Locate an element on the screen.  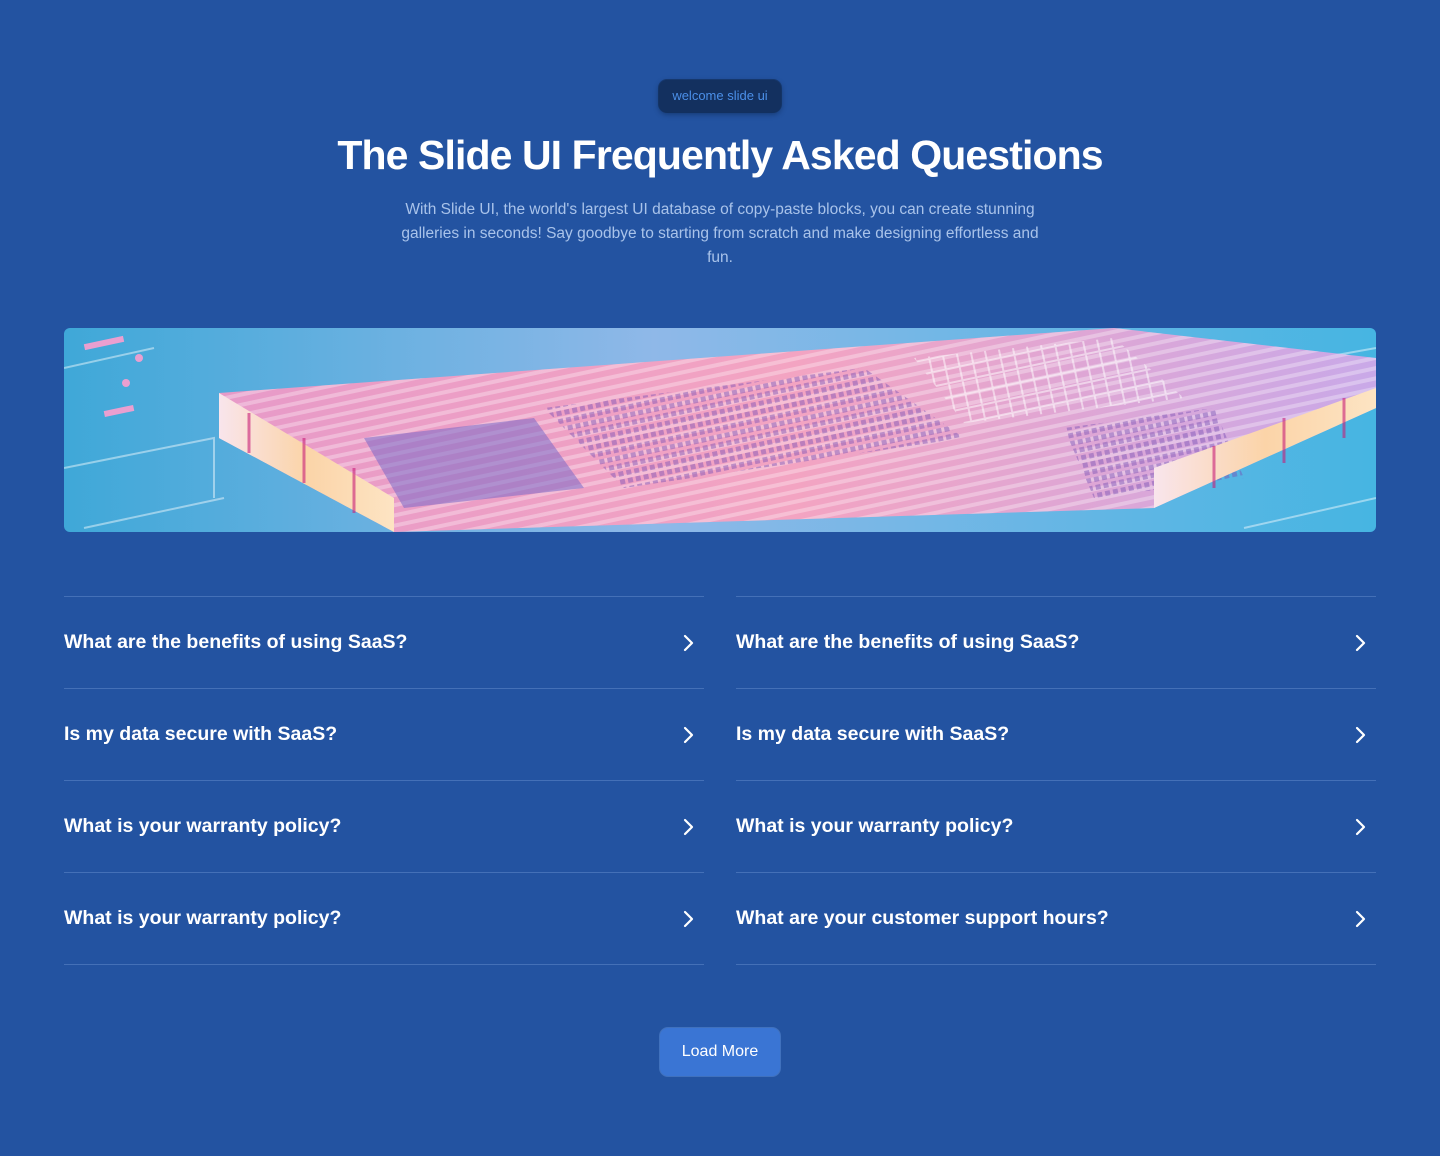
page-title: The Slide UI Frequently Asked Questions is located at coordinates (720, 155).